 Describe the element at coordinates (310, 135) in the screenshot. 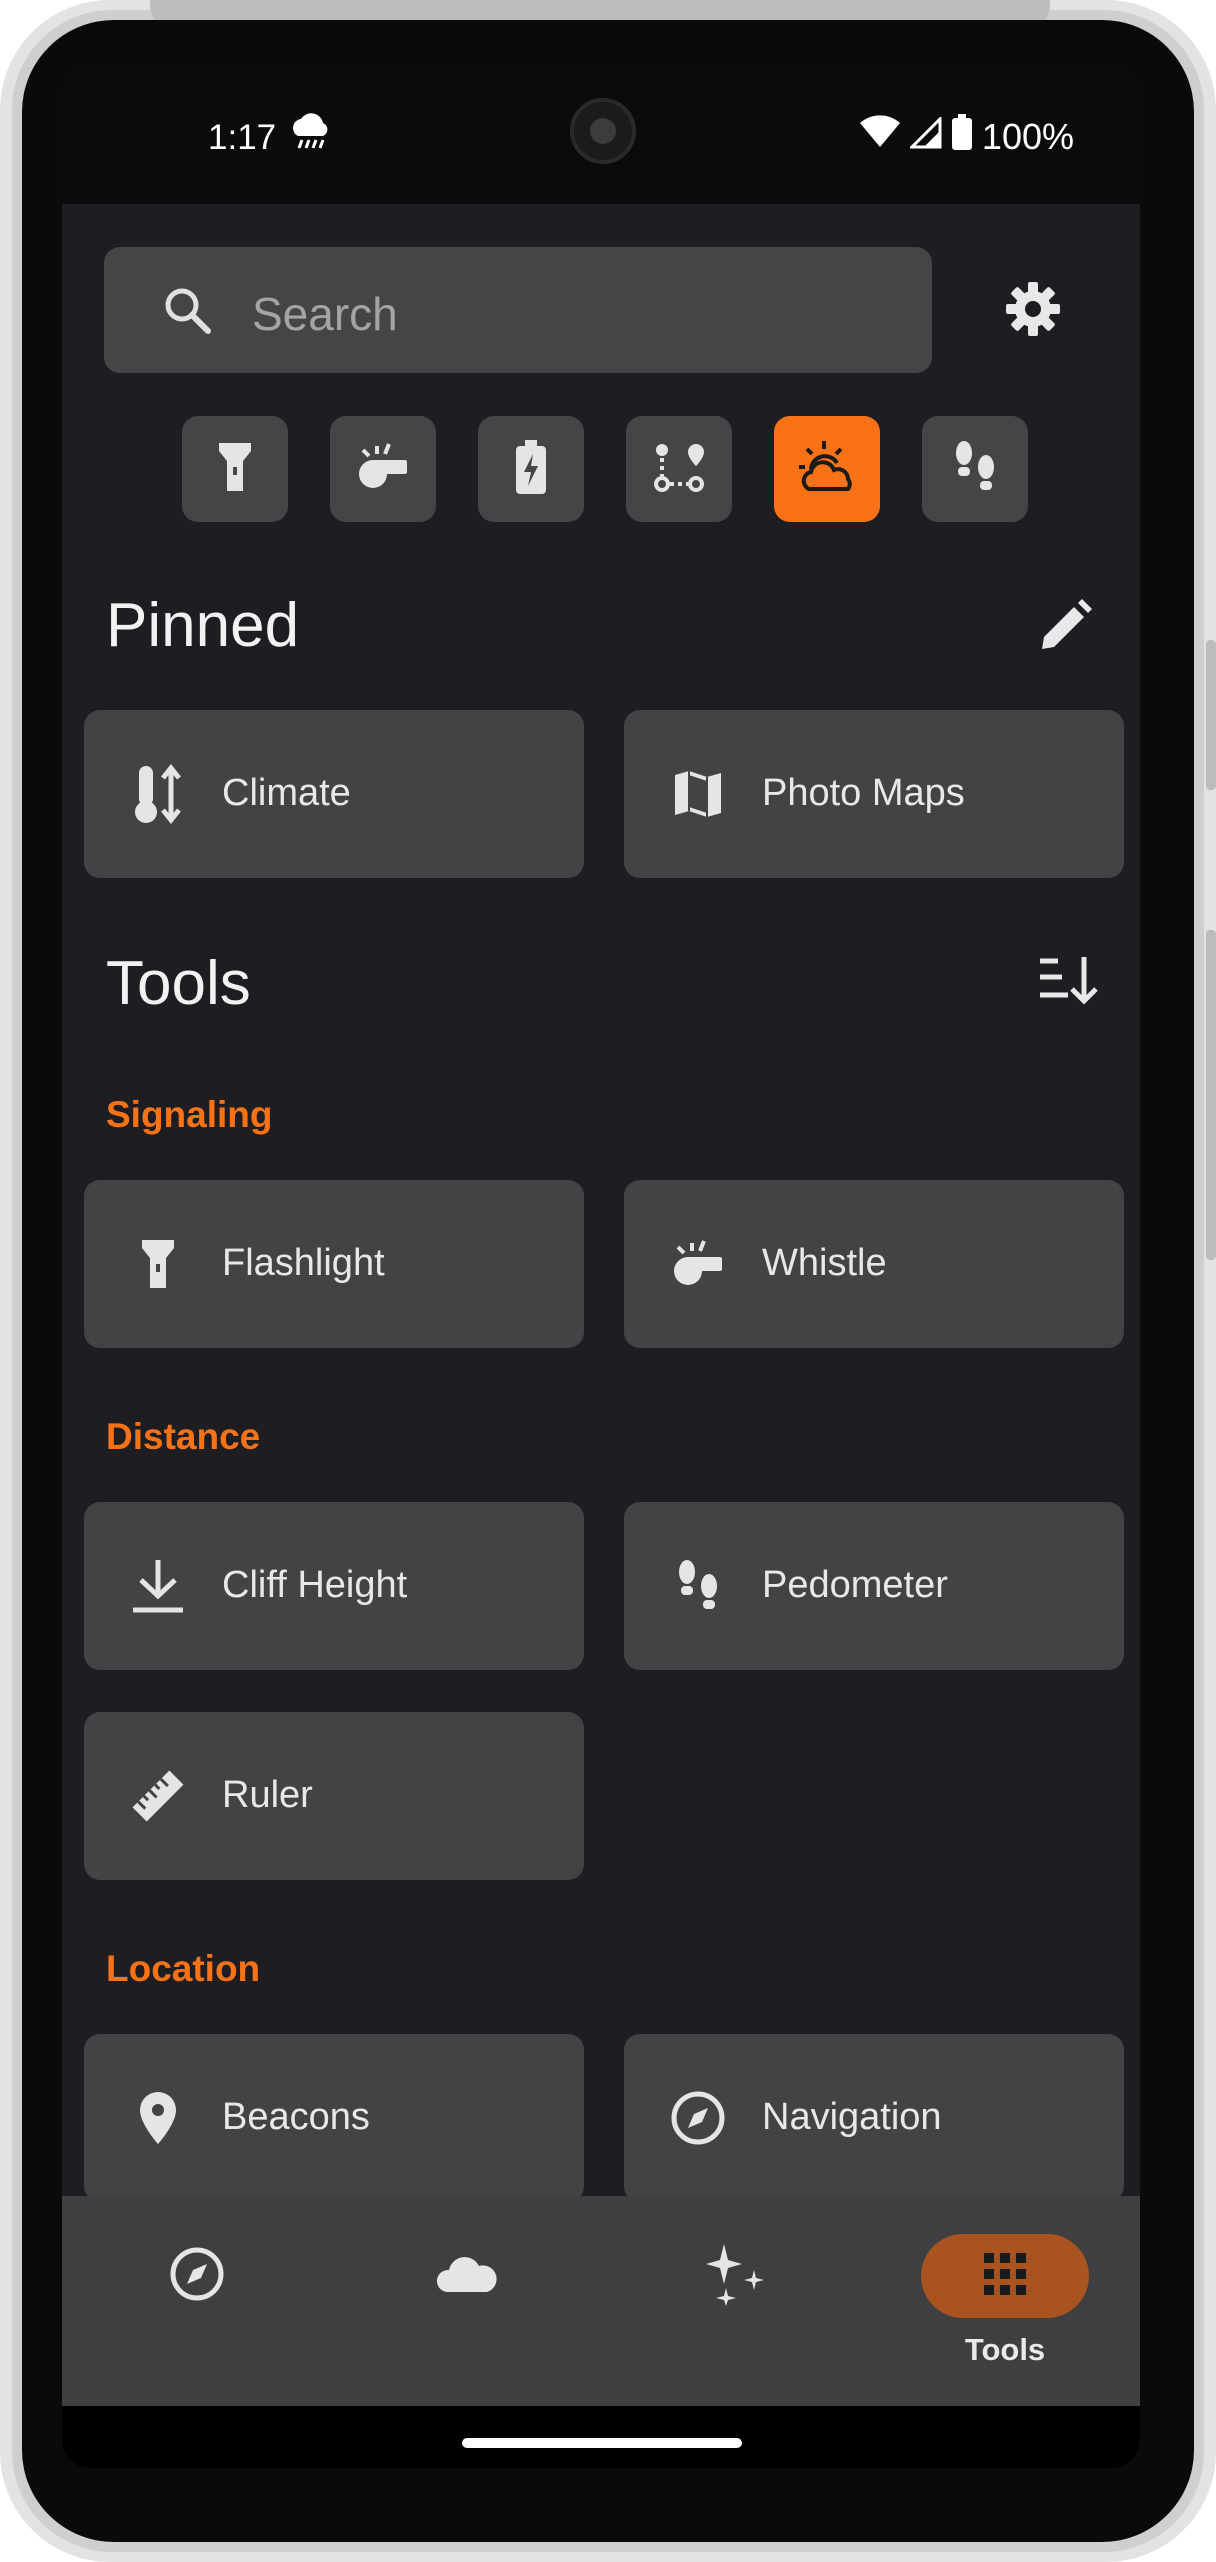

I see `rain-cloud-icon` at that location.